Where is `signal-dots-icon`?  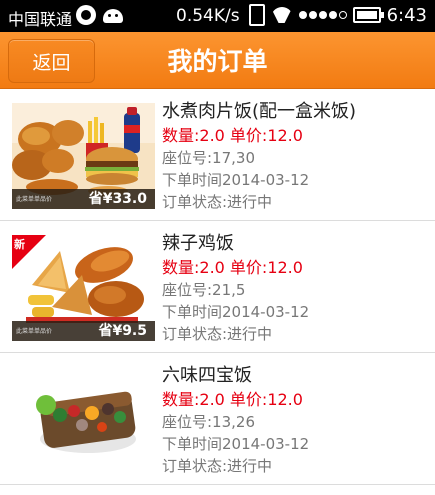 signal-dots-icon is located at coordinates (322, 15).